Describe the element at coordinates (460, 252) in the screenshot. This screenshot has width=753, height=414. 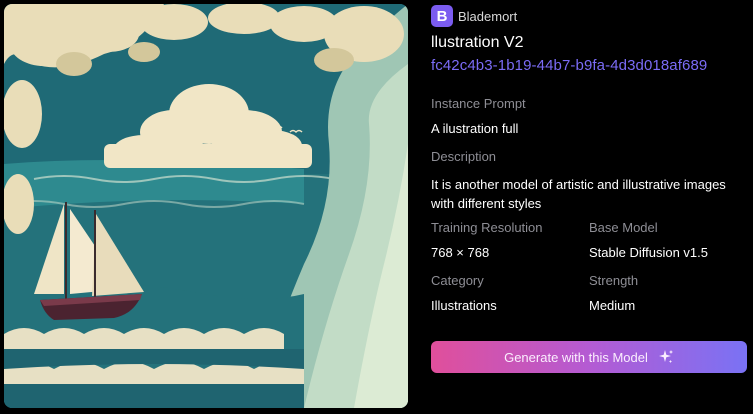
I see `training-resolution-value: 768 × 768` at that location.